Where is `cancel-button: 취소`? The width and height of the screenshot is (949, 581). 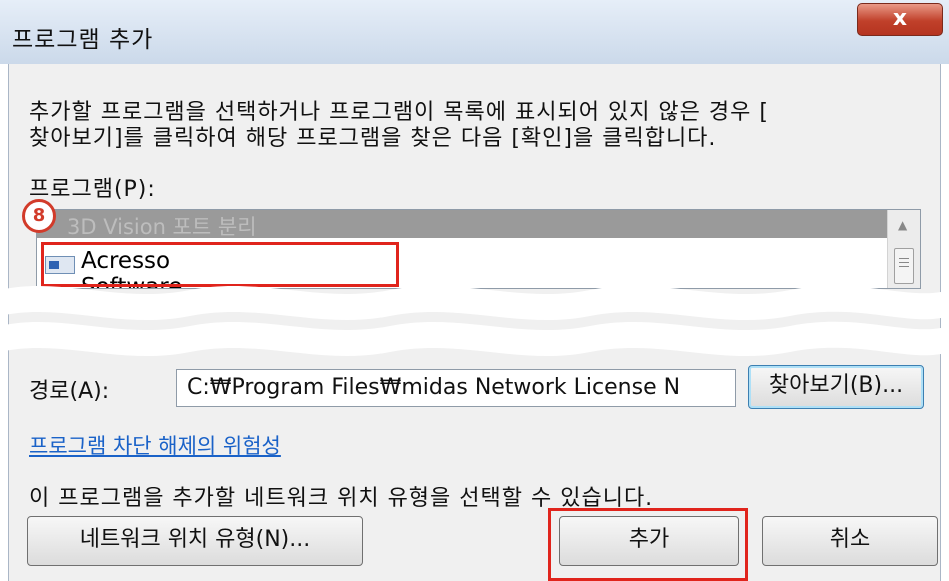
cancel-button: 취소 is located at coordinates (850, 541).